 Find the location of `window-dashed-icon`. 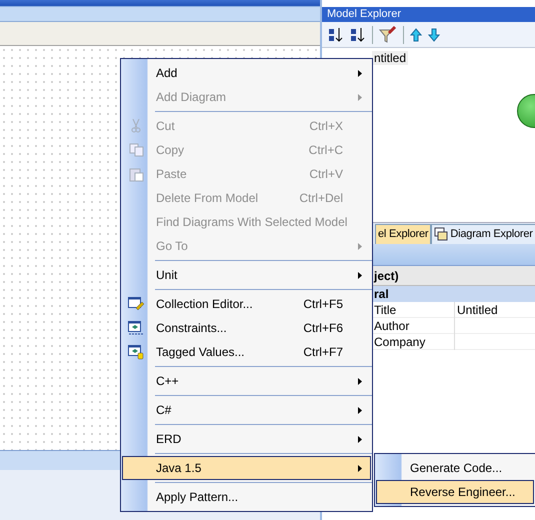

window-dashed-icon is located at coordinates (136, 328).